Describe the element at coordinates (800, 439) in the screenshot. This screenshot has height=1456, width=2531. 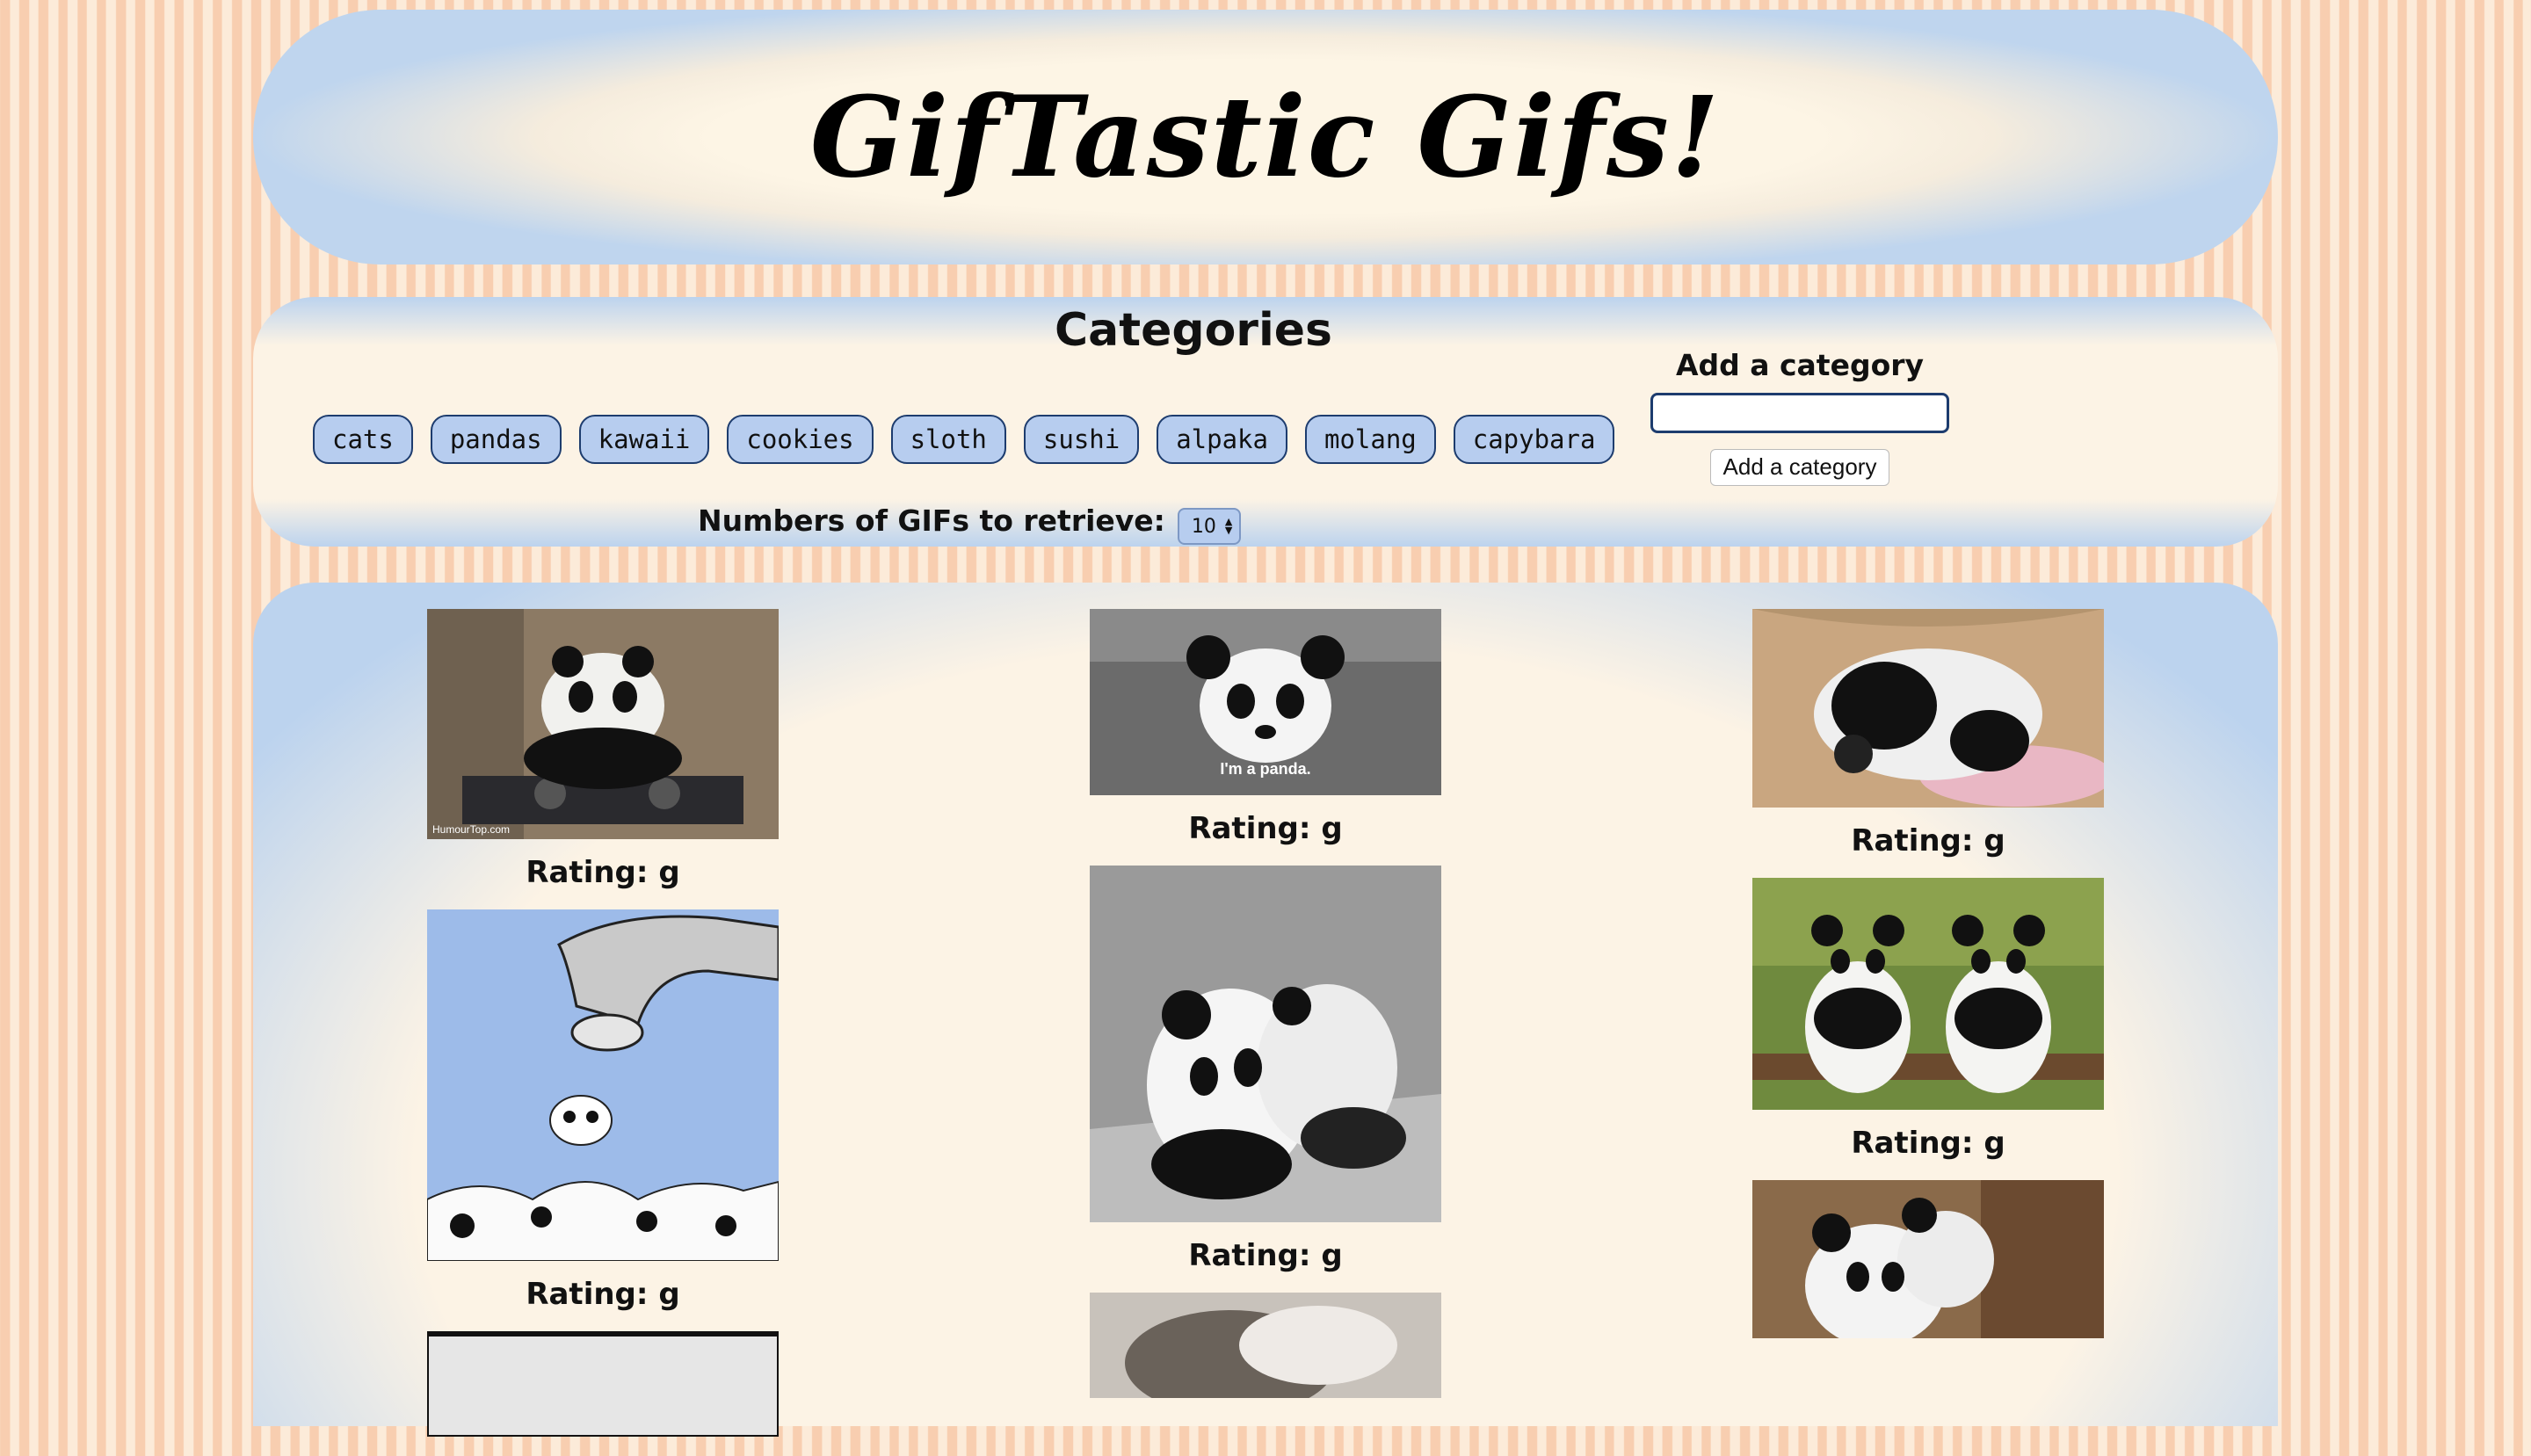
I see `category-button-cookies: cookies` at that location.